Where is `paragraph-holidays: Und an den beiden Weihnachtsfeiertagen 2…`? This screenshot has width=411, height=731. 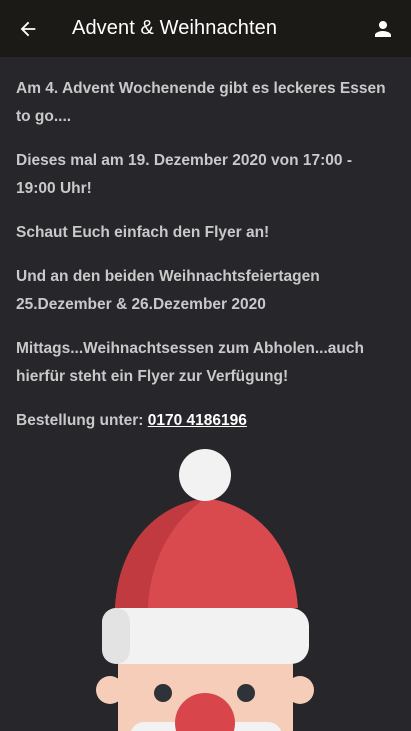
paragraph-holidays: Und an den beiden Weihnachtsfeiertagen 2… is located at coordinates (168, 290).